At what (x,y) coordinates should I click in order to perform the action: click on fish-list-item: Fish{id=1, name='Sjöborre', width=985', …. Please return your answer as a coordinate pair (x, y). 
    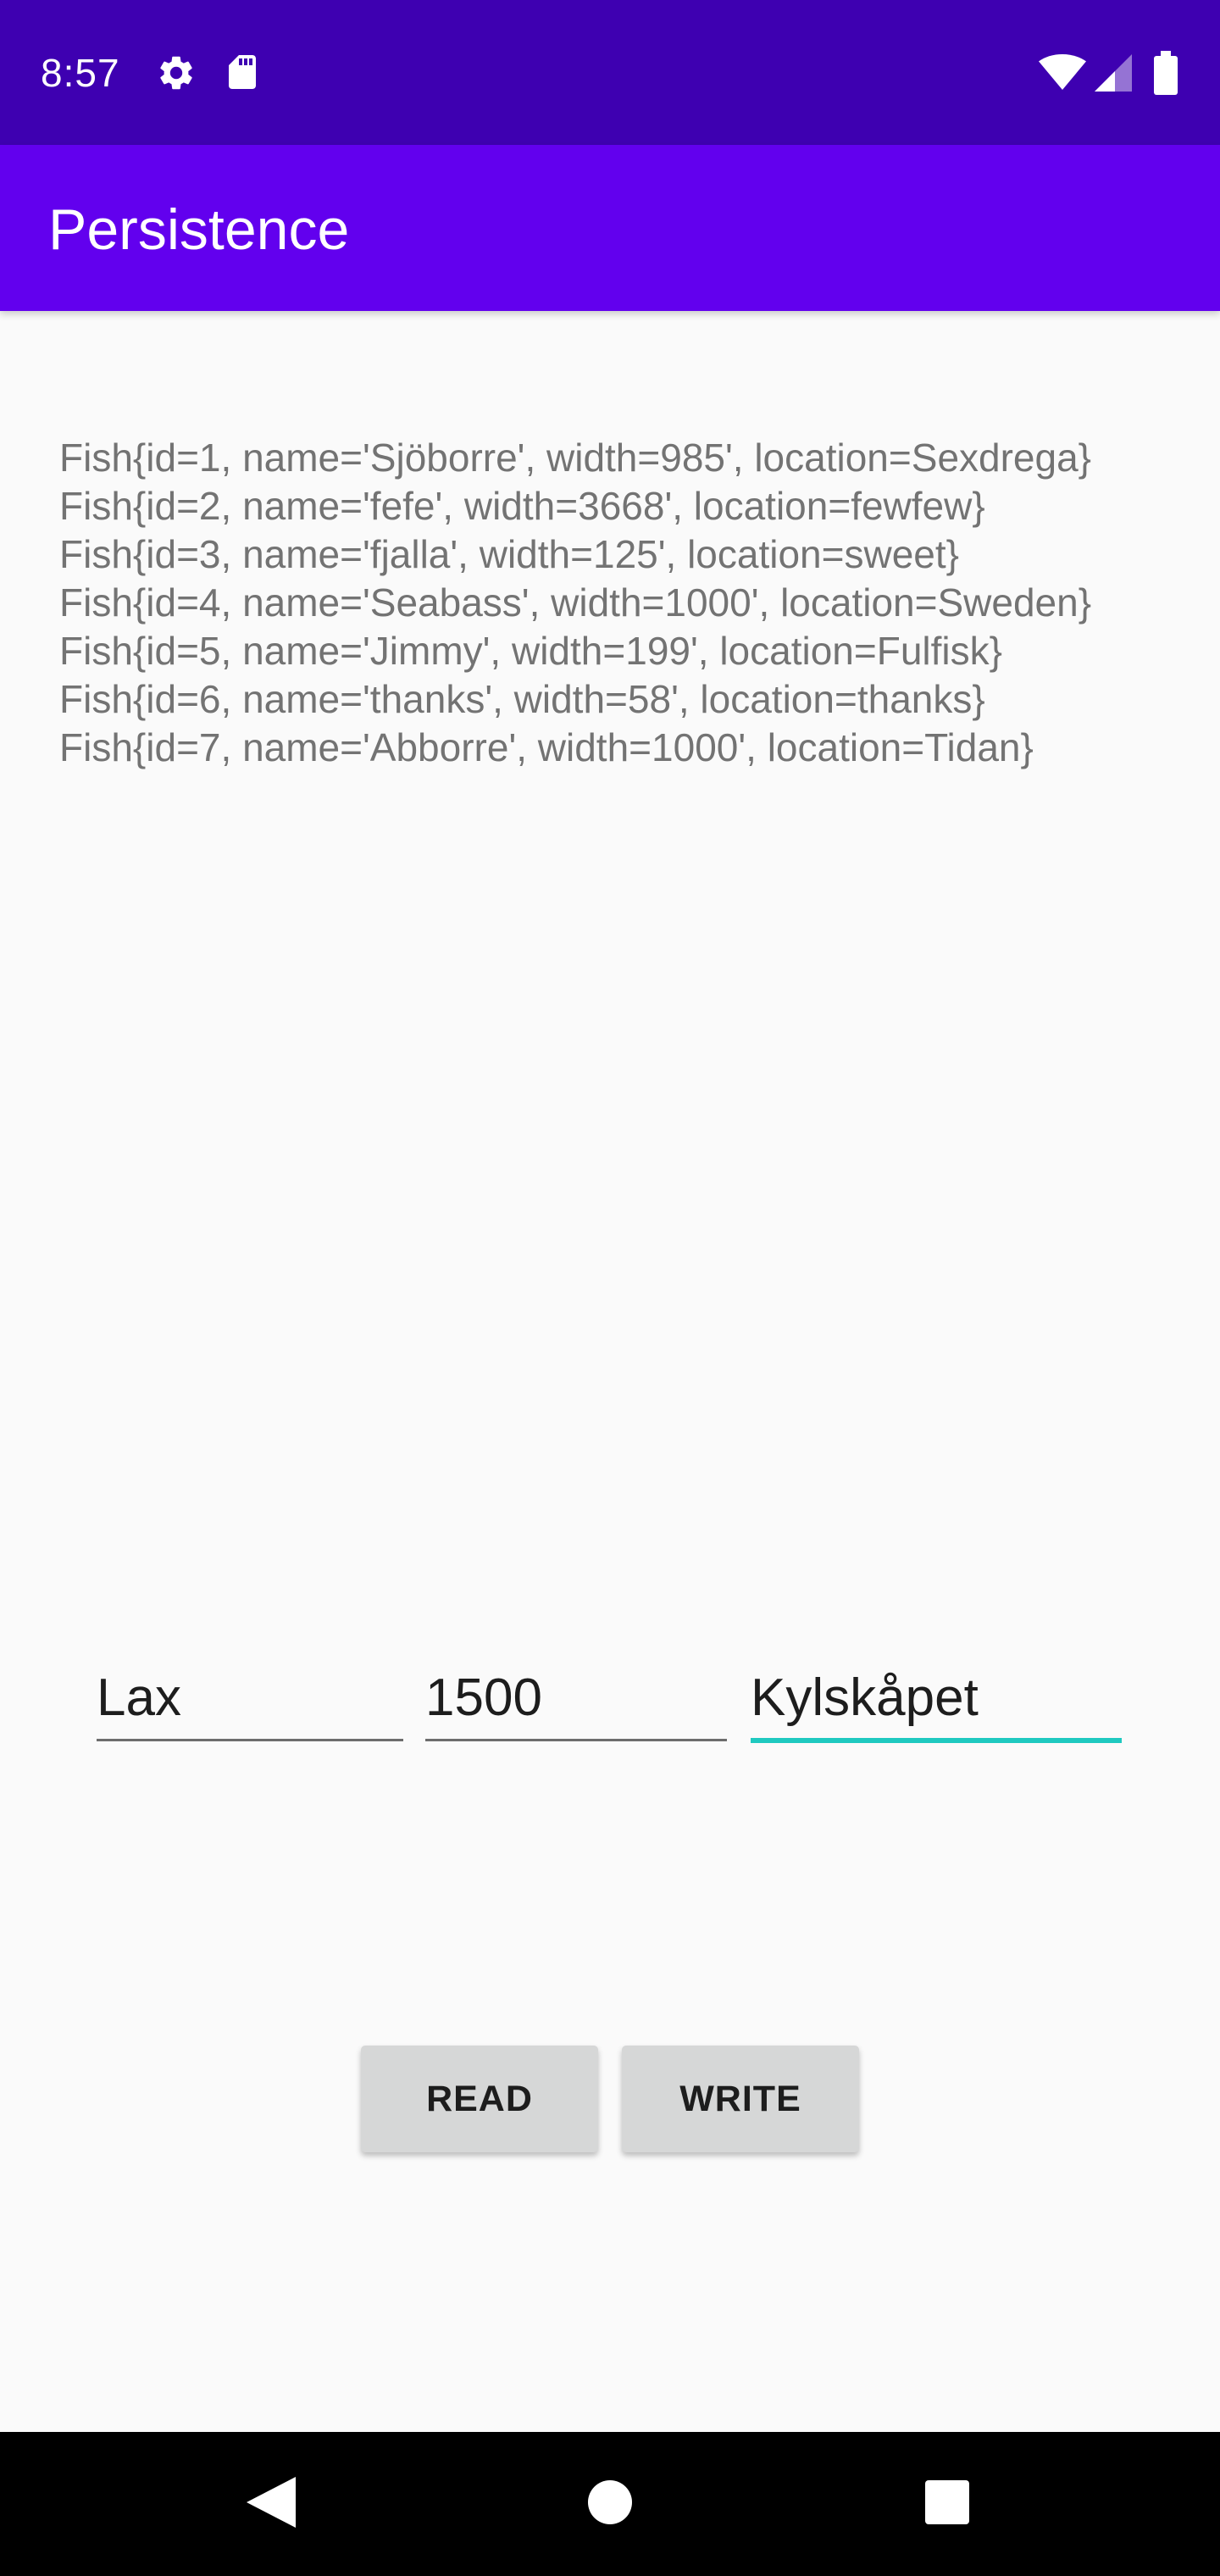
    Looking at the image, I should click on (575, 458).